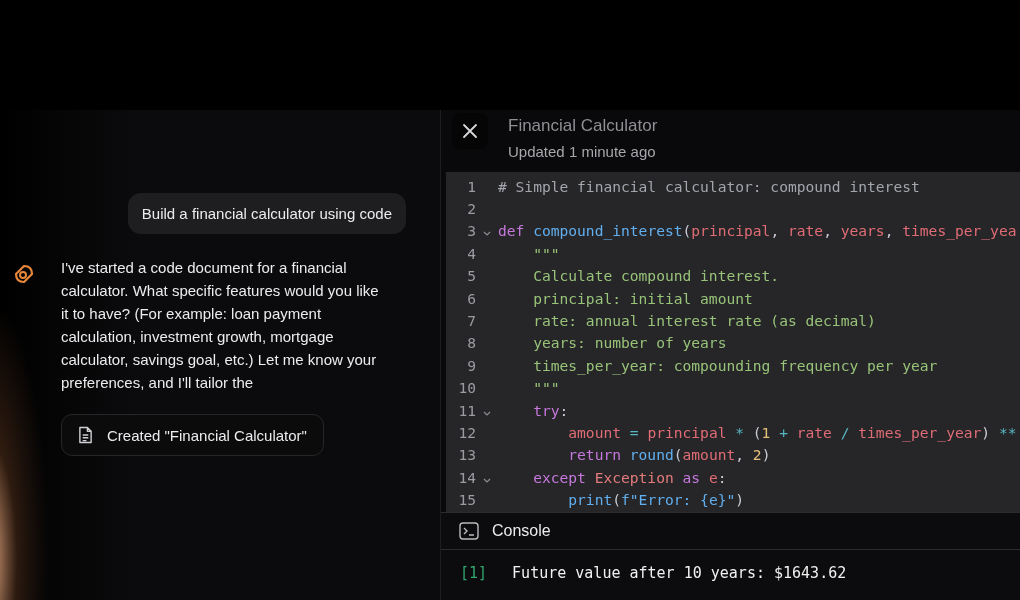 The image size is (1020, 600). What do you see at coordinates (656, 500) in the screenshot?
I see `code-line: print(f"Error: {e}")` at bounding box center [656, 500].